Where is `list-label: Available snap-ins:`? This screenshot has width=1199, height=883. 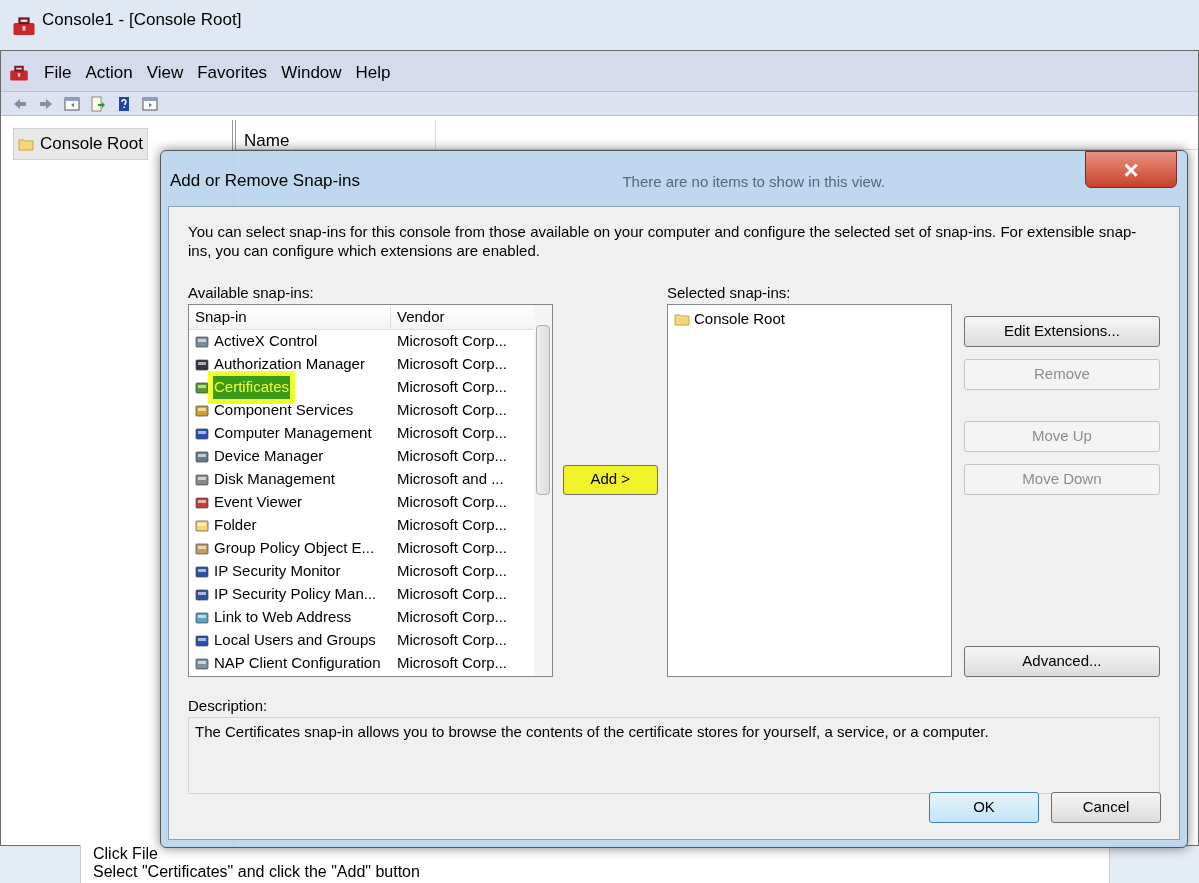 list-label: Available snap-ins: is located at coordinates (251, 291).